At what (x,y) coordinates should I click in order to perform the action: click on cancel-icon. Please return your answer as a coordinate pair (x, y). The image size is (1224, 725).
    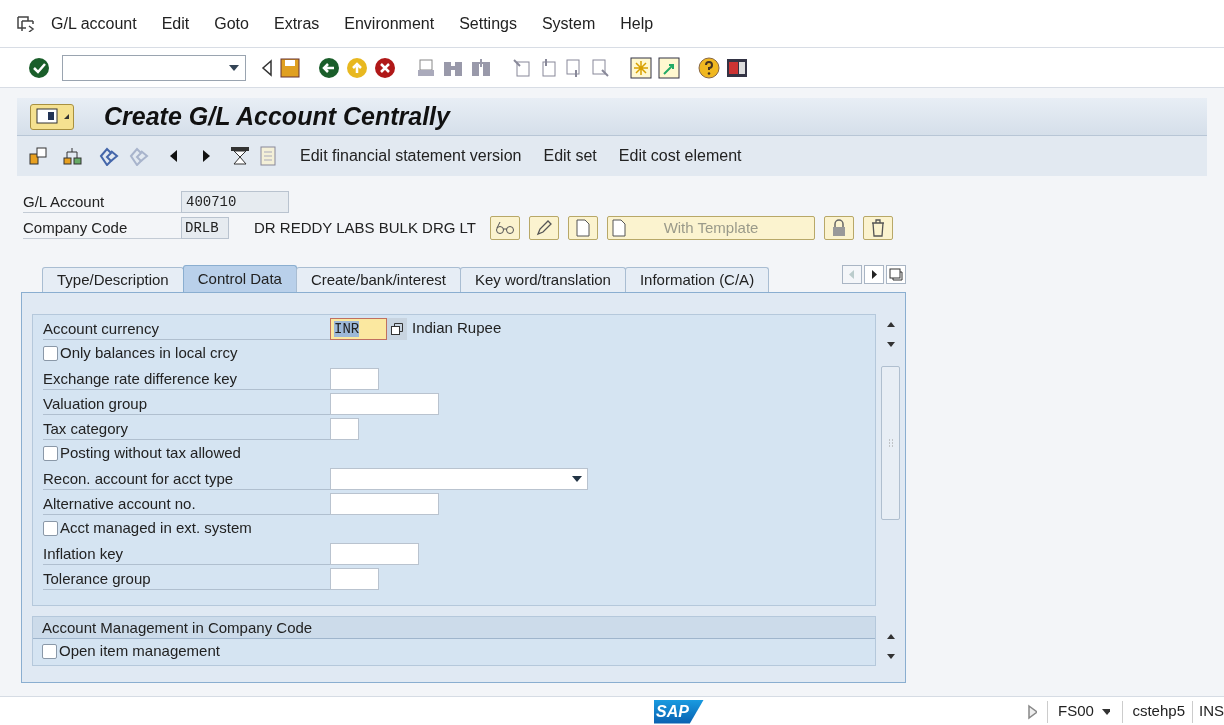
    Looking at the image, I should click on (385, 67).